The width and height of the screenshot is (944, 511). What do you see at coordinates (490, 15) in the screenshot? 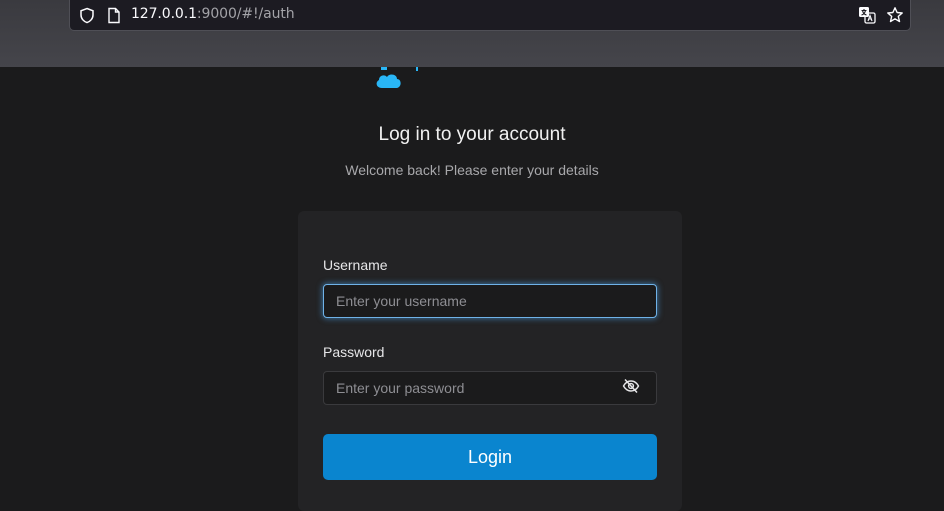
I see `address-bar: 127.0.0.1:9000/#!/auth` at bounding box center [490, 15].